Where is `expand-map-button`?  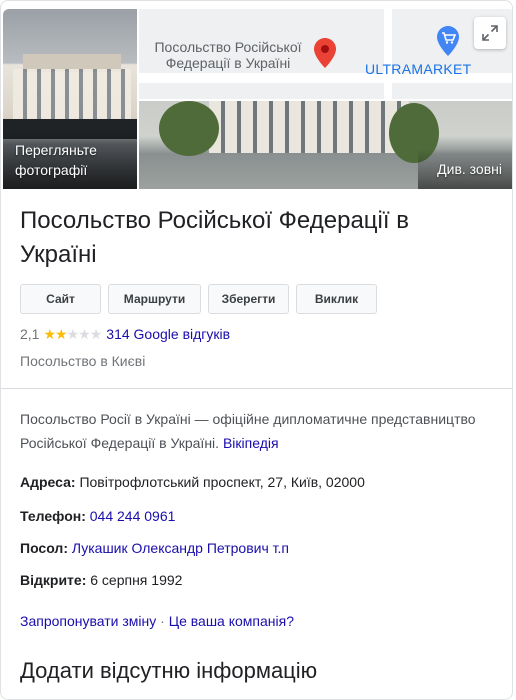 expand-map-button is located at coordinates (490, 33).